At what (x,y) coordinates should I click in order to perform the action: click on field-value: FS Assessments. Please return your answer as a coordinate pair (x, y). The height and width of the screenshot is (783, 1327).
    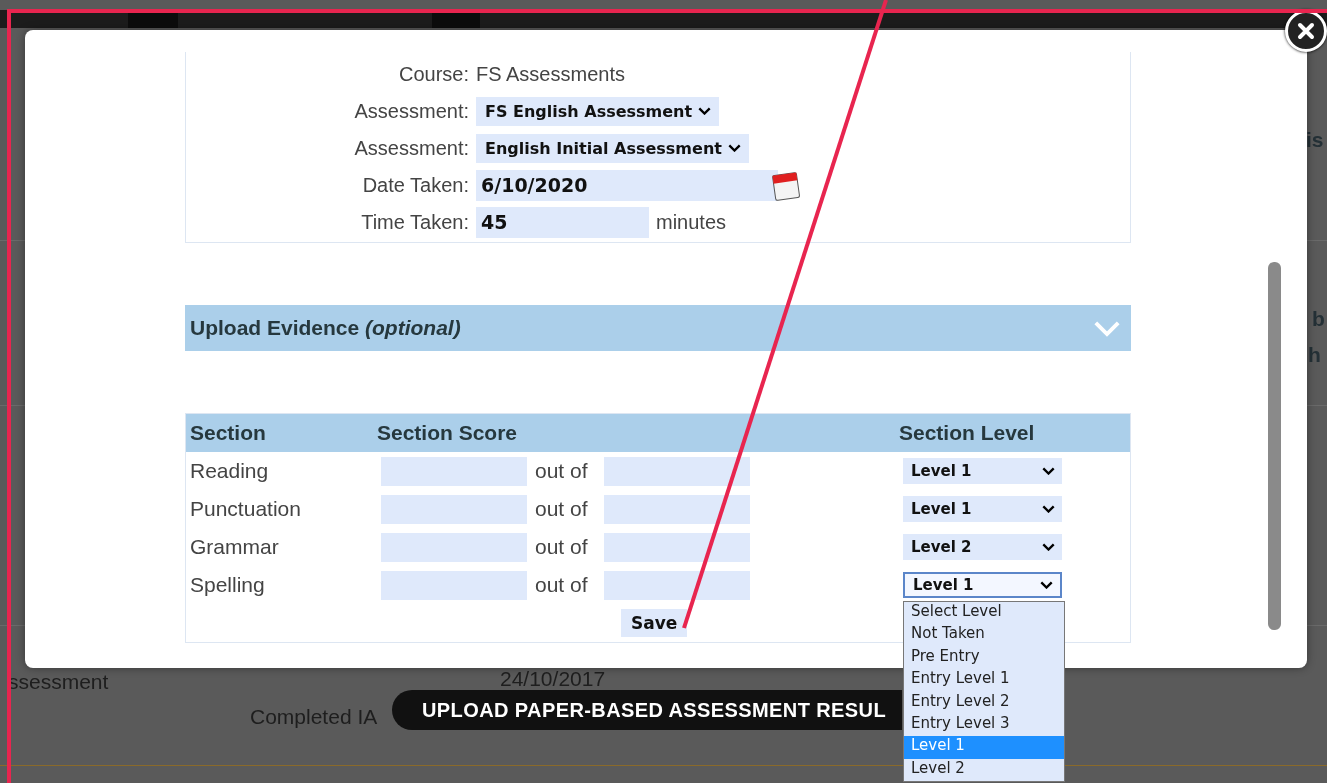
    Looking at the image, I should click on (550, 74).